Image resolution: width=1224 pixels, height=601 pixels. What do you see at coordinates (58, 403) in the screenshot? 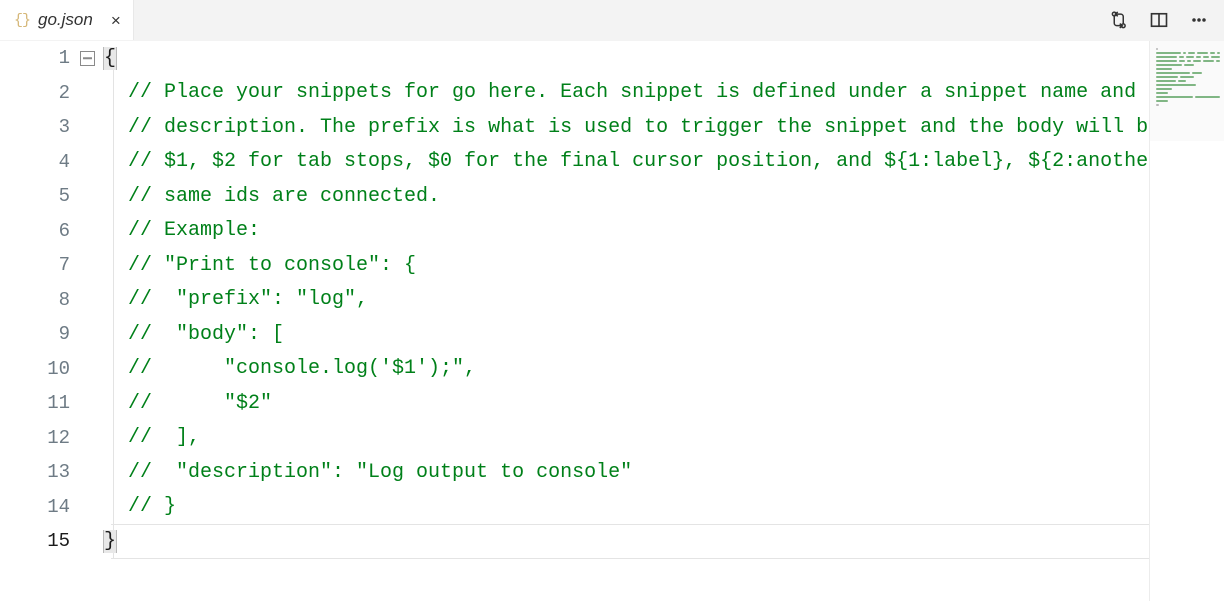
I see `line-number: 11` at bounding box center [58, 403].